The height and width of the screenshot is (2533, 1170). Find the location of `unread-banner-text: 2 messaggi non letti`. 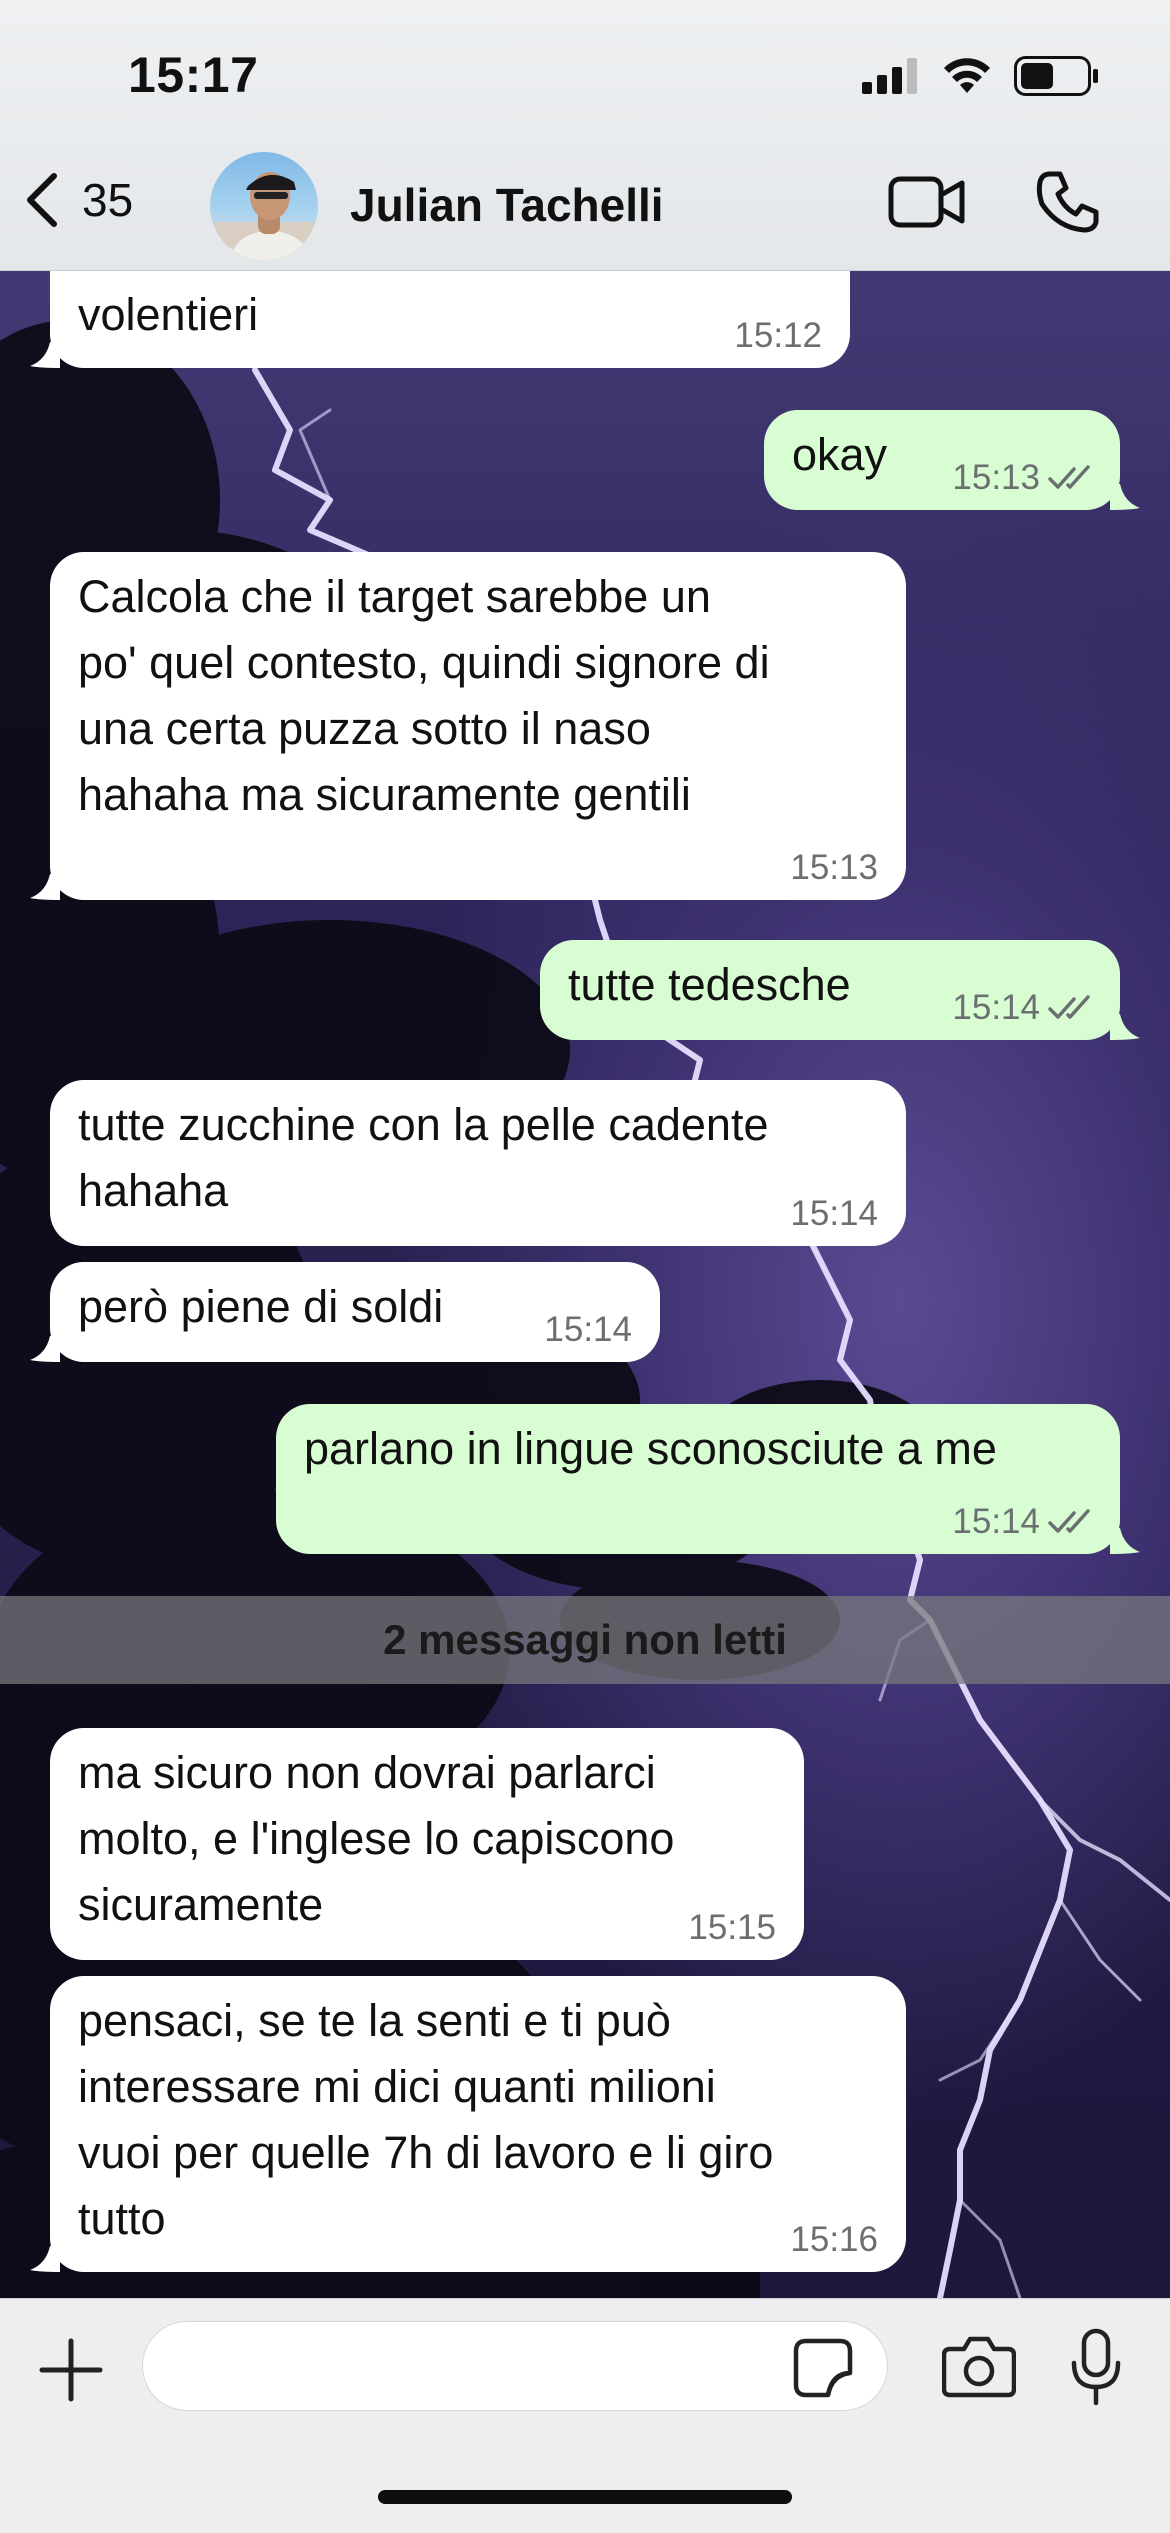

unread-banner-text: 2 messaggi non letti is located at coordinates (585, 1639).